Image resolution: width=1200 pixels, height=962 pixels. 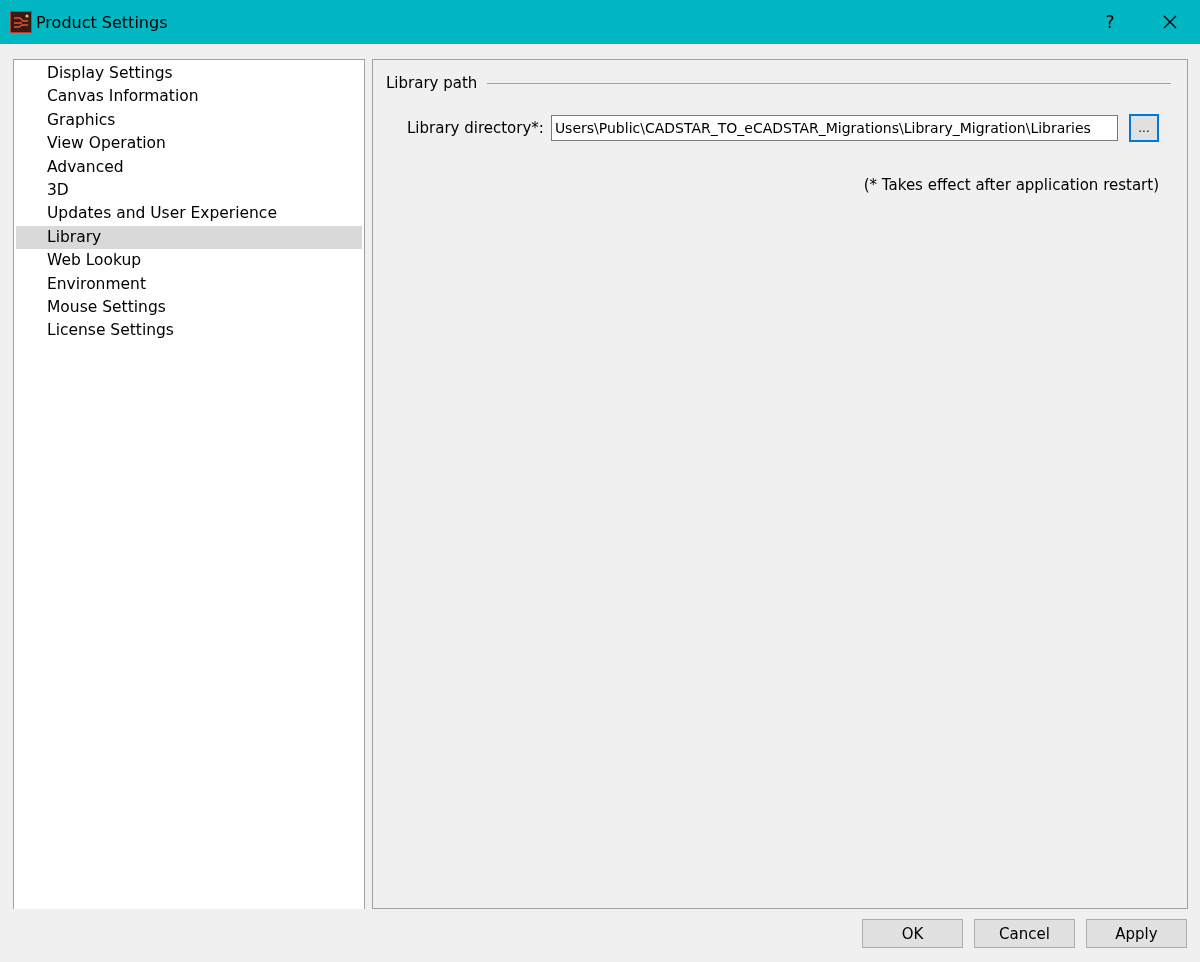 I want to click on field-label: Library directory*:, so click(x=475, y=128).